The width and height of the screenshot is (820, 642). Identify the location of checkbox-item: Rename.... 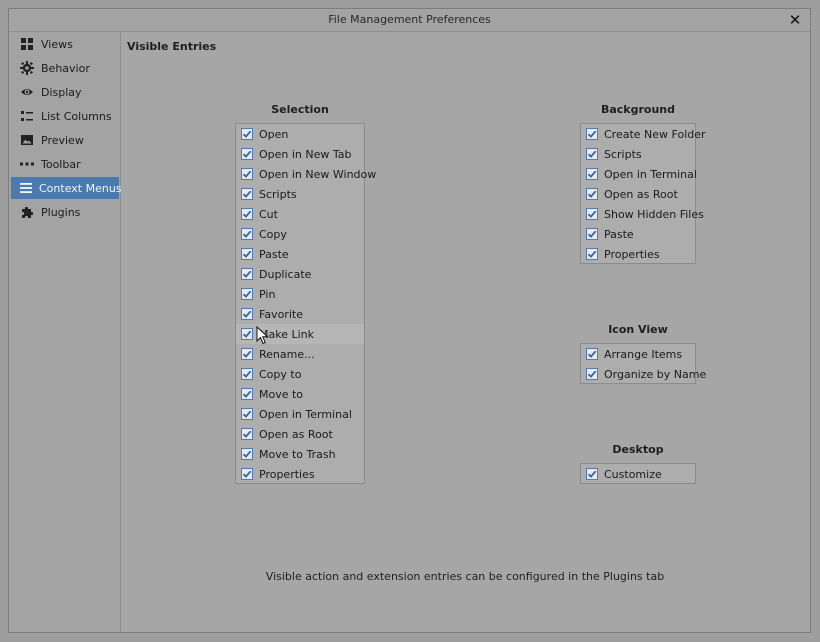
(300, 354).